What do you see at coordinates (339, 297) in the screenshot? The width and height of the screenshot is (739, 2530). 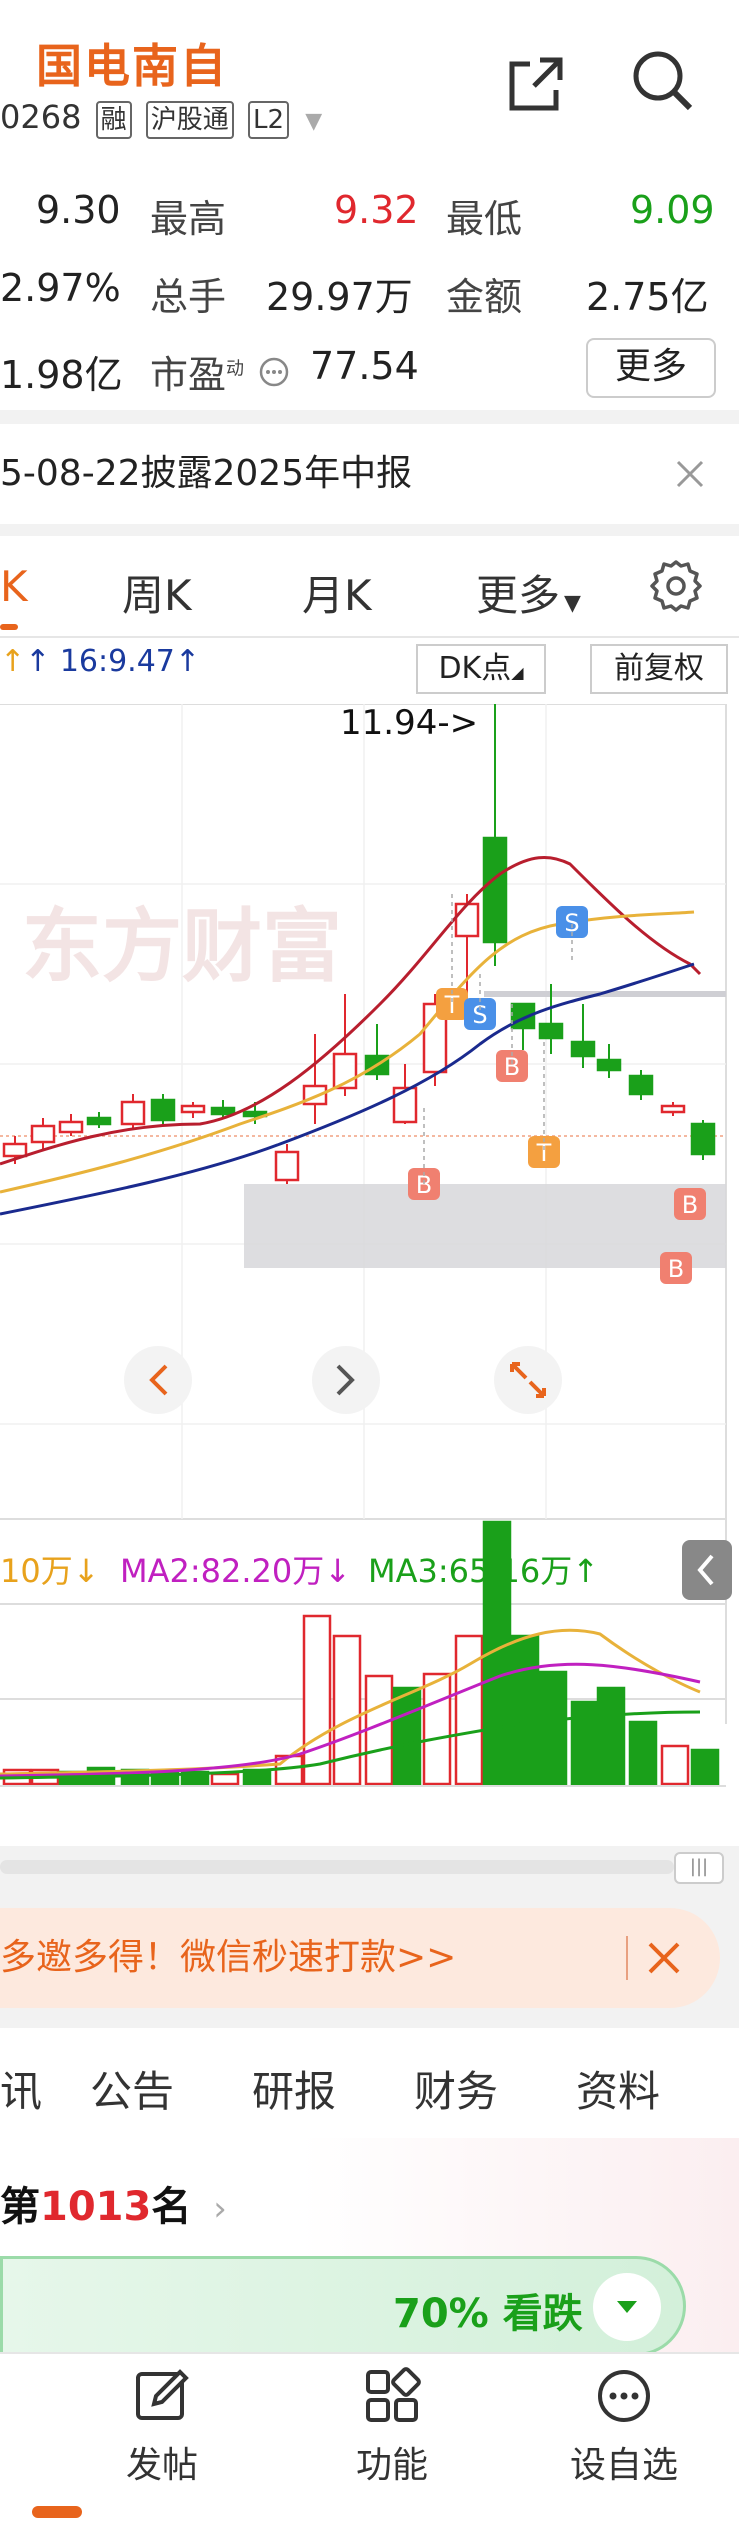 I see `stat-volume: 29.97万` at bounding box center [339, 297].